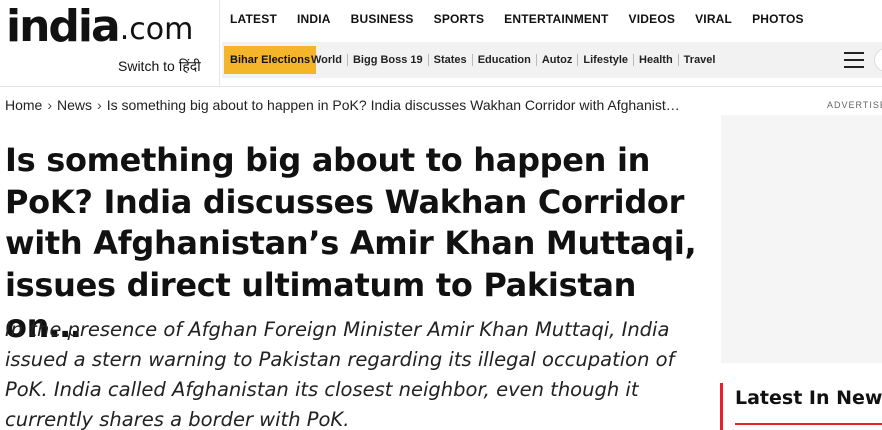  I want to click on subnav-lifestyle: Lifestyle, so click(605, 60).